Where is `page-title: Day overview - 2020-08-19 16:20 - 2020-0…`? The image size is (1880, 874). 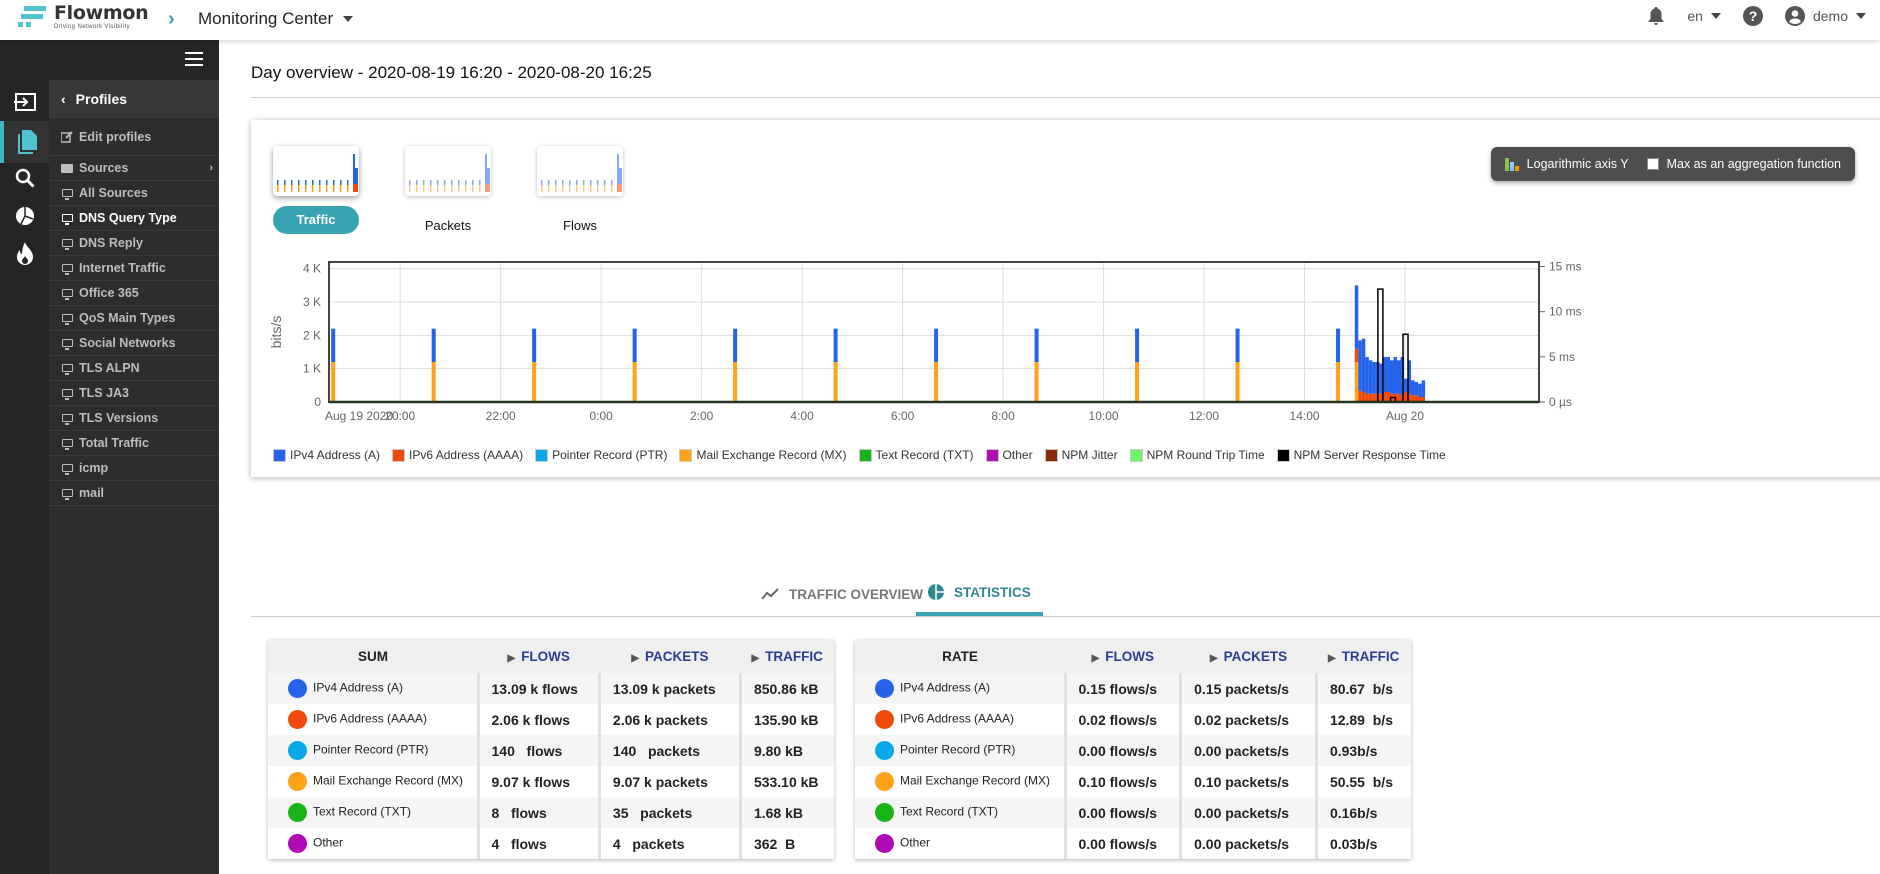 page-title: Day overview - 2020-08-19 16:20 - 2020-0… is located at coordinates (451, 72).